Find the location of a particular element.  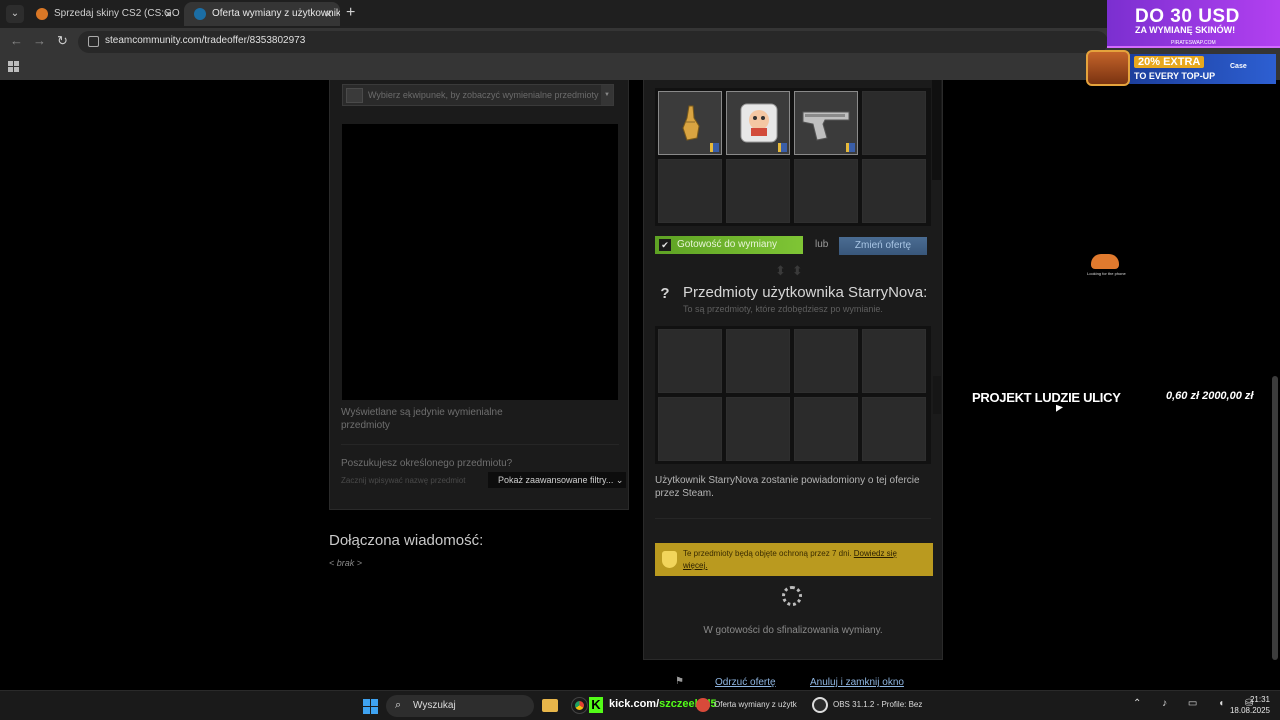

chevron-down-icon: ▼ is located at coordinates (607, 95).